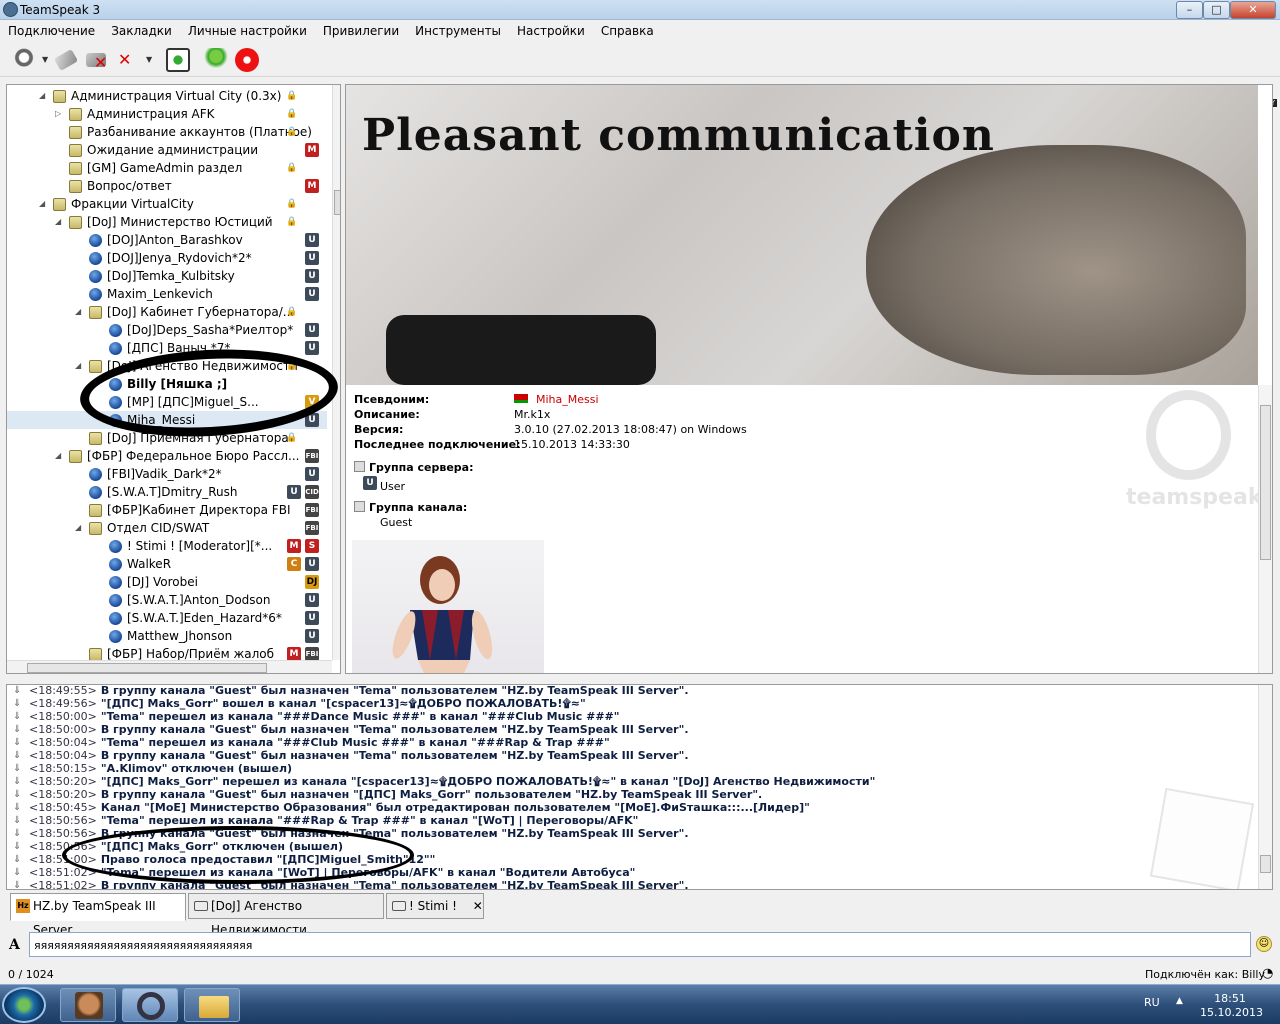 This screenshot has width=1280, height=1024. Describe the element at coordinates (292, 438) in the screenshot. I see `lock-icon: 🔒` at that location.